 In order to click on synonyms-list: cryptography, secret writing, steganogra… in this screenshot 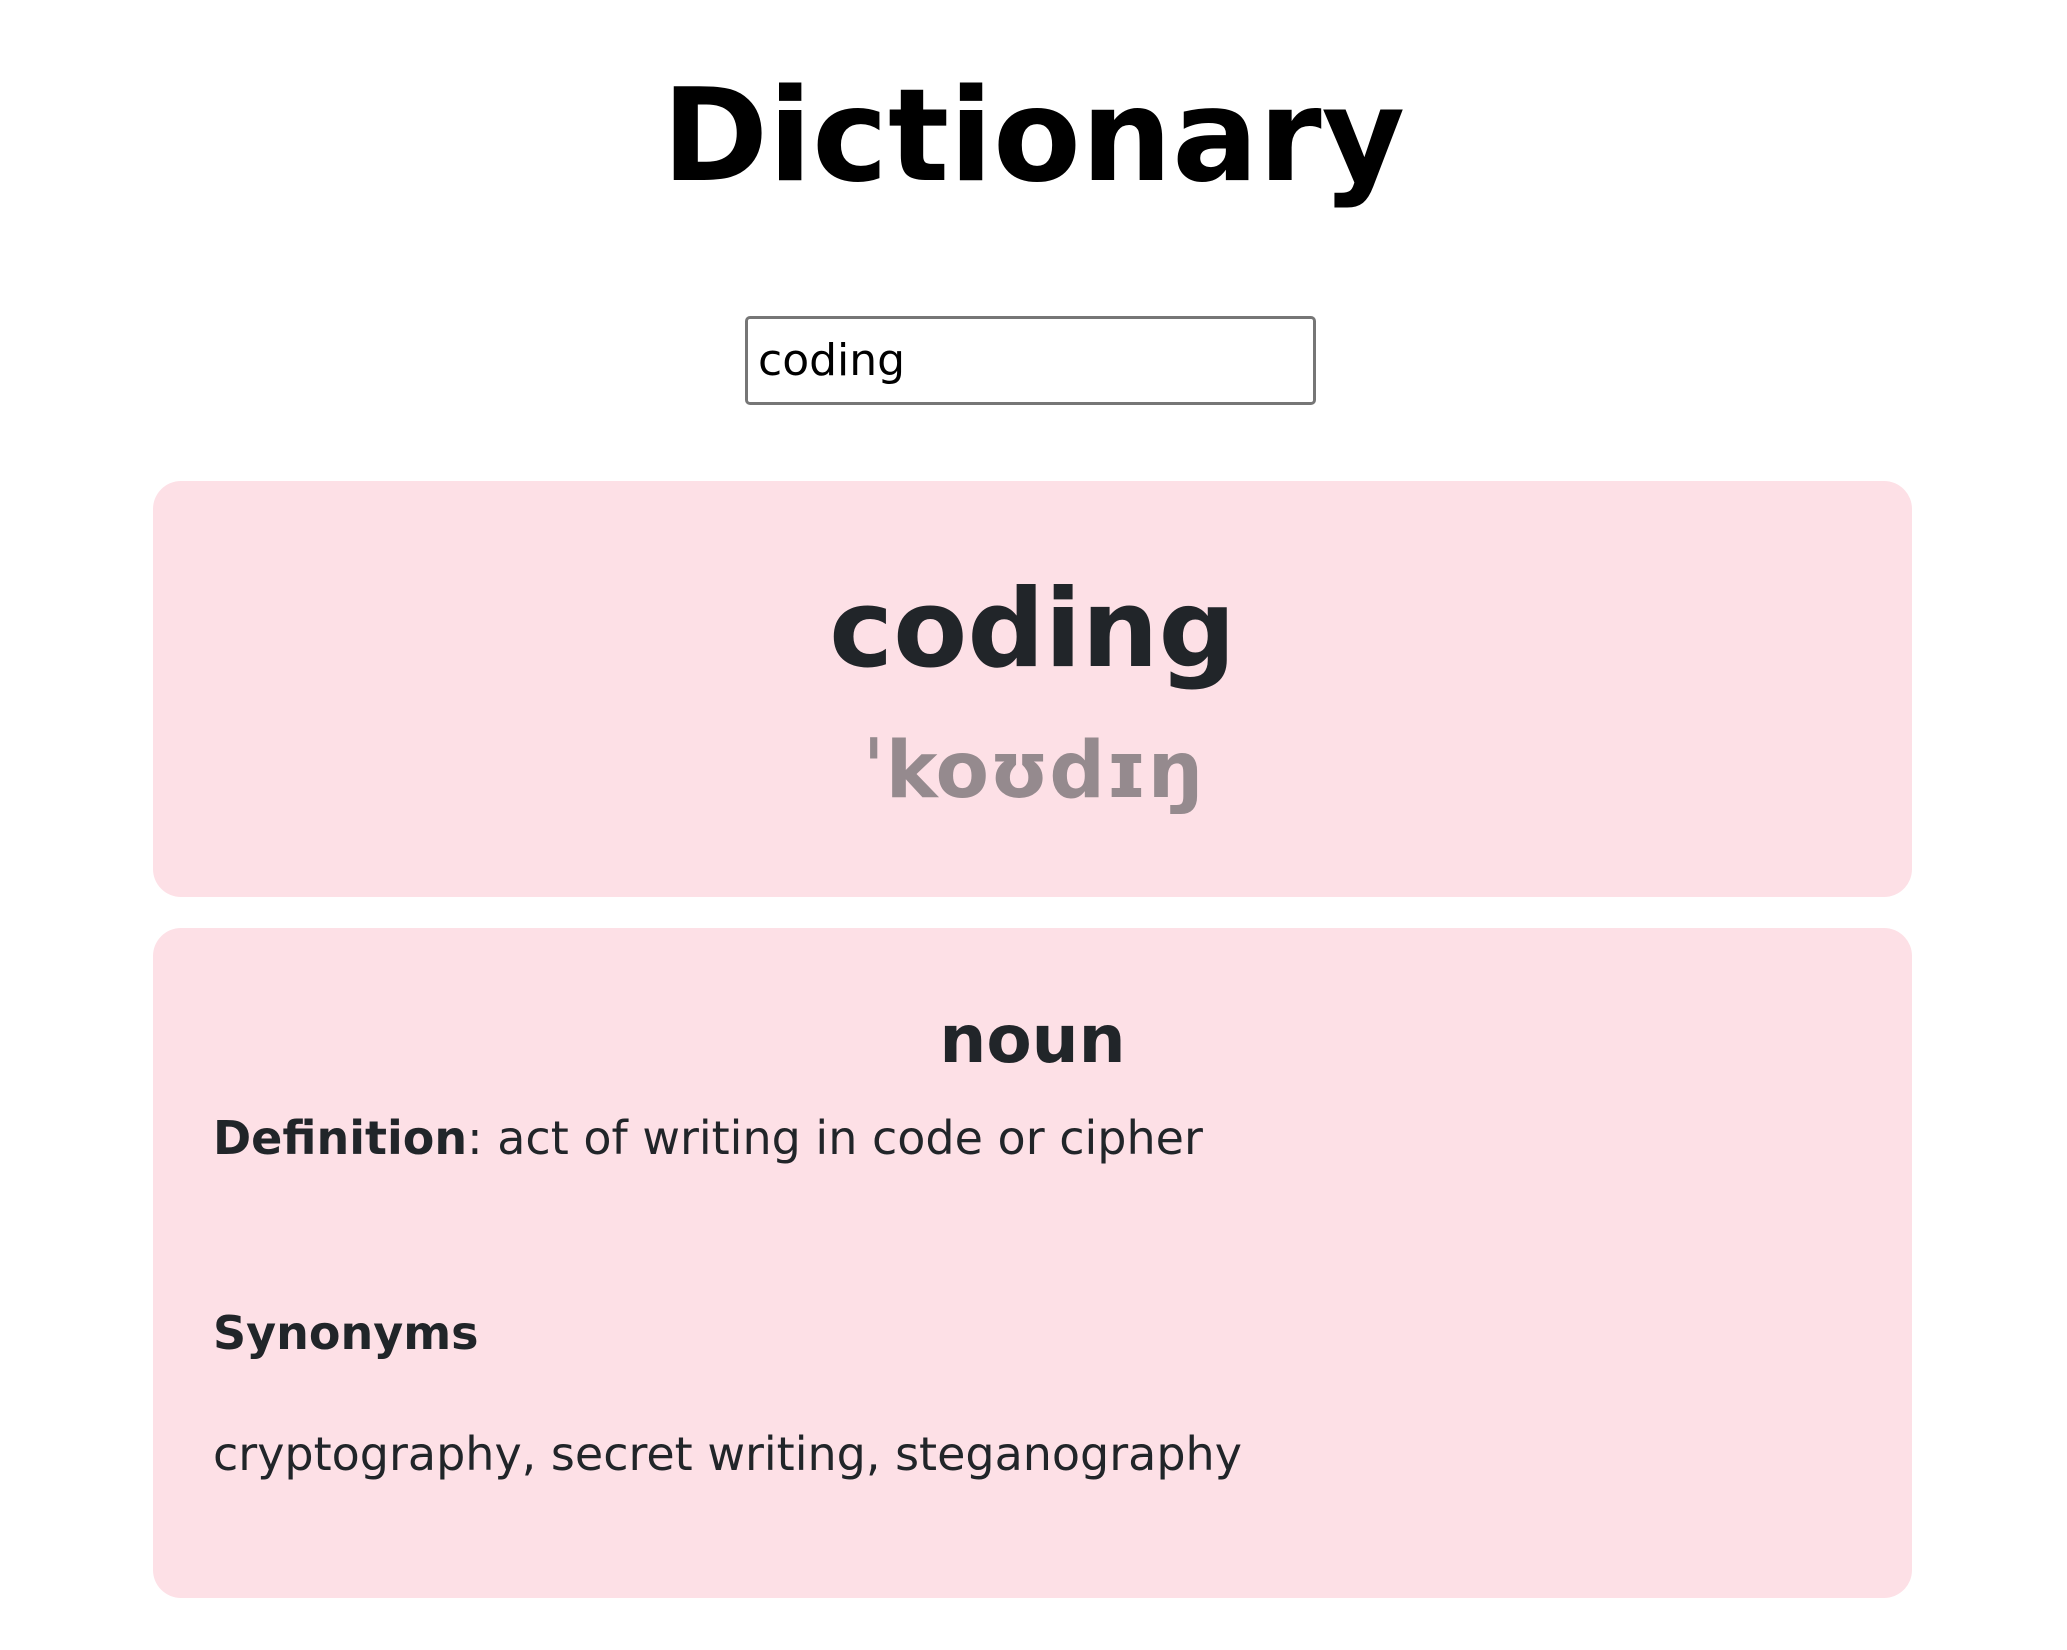, I will do `click(727, 1454)`.